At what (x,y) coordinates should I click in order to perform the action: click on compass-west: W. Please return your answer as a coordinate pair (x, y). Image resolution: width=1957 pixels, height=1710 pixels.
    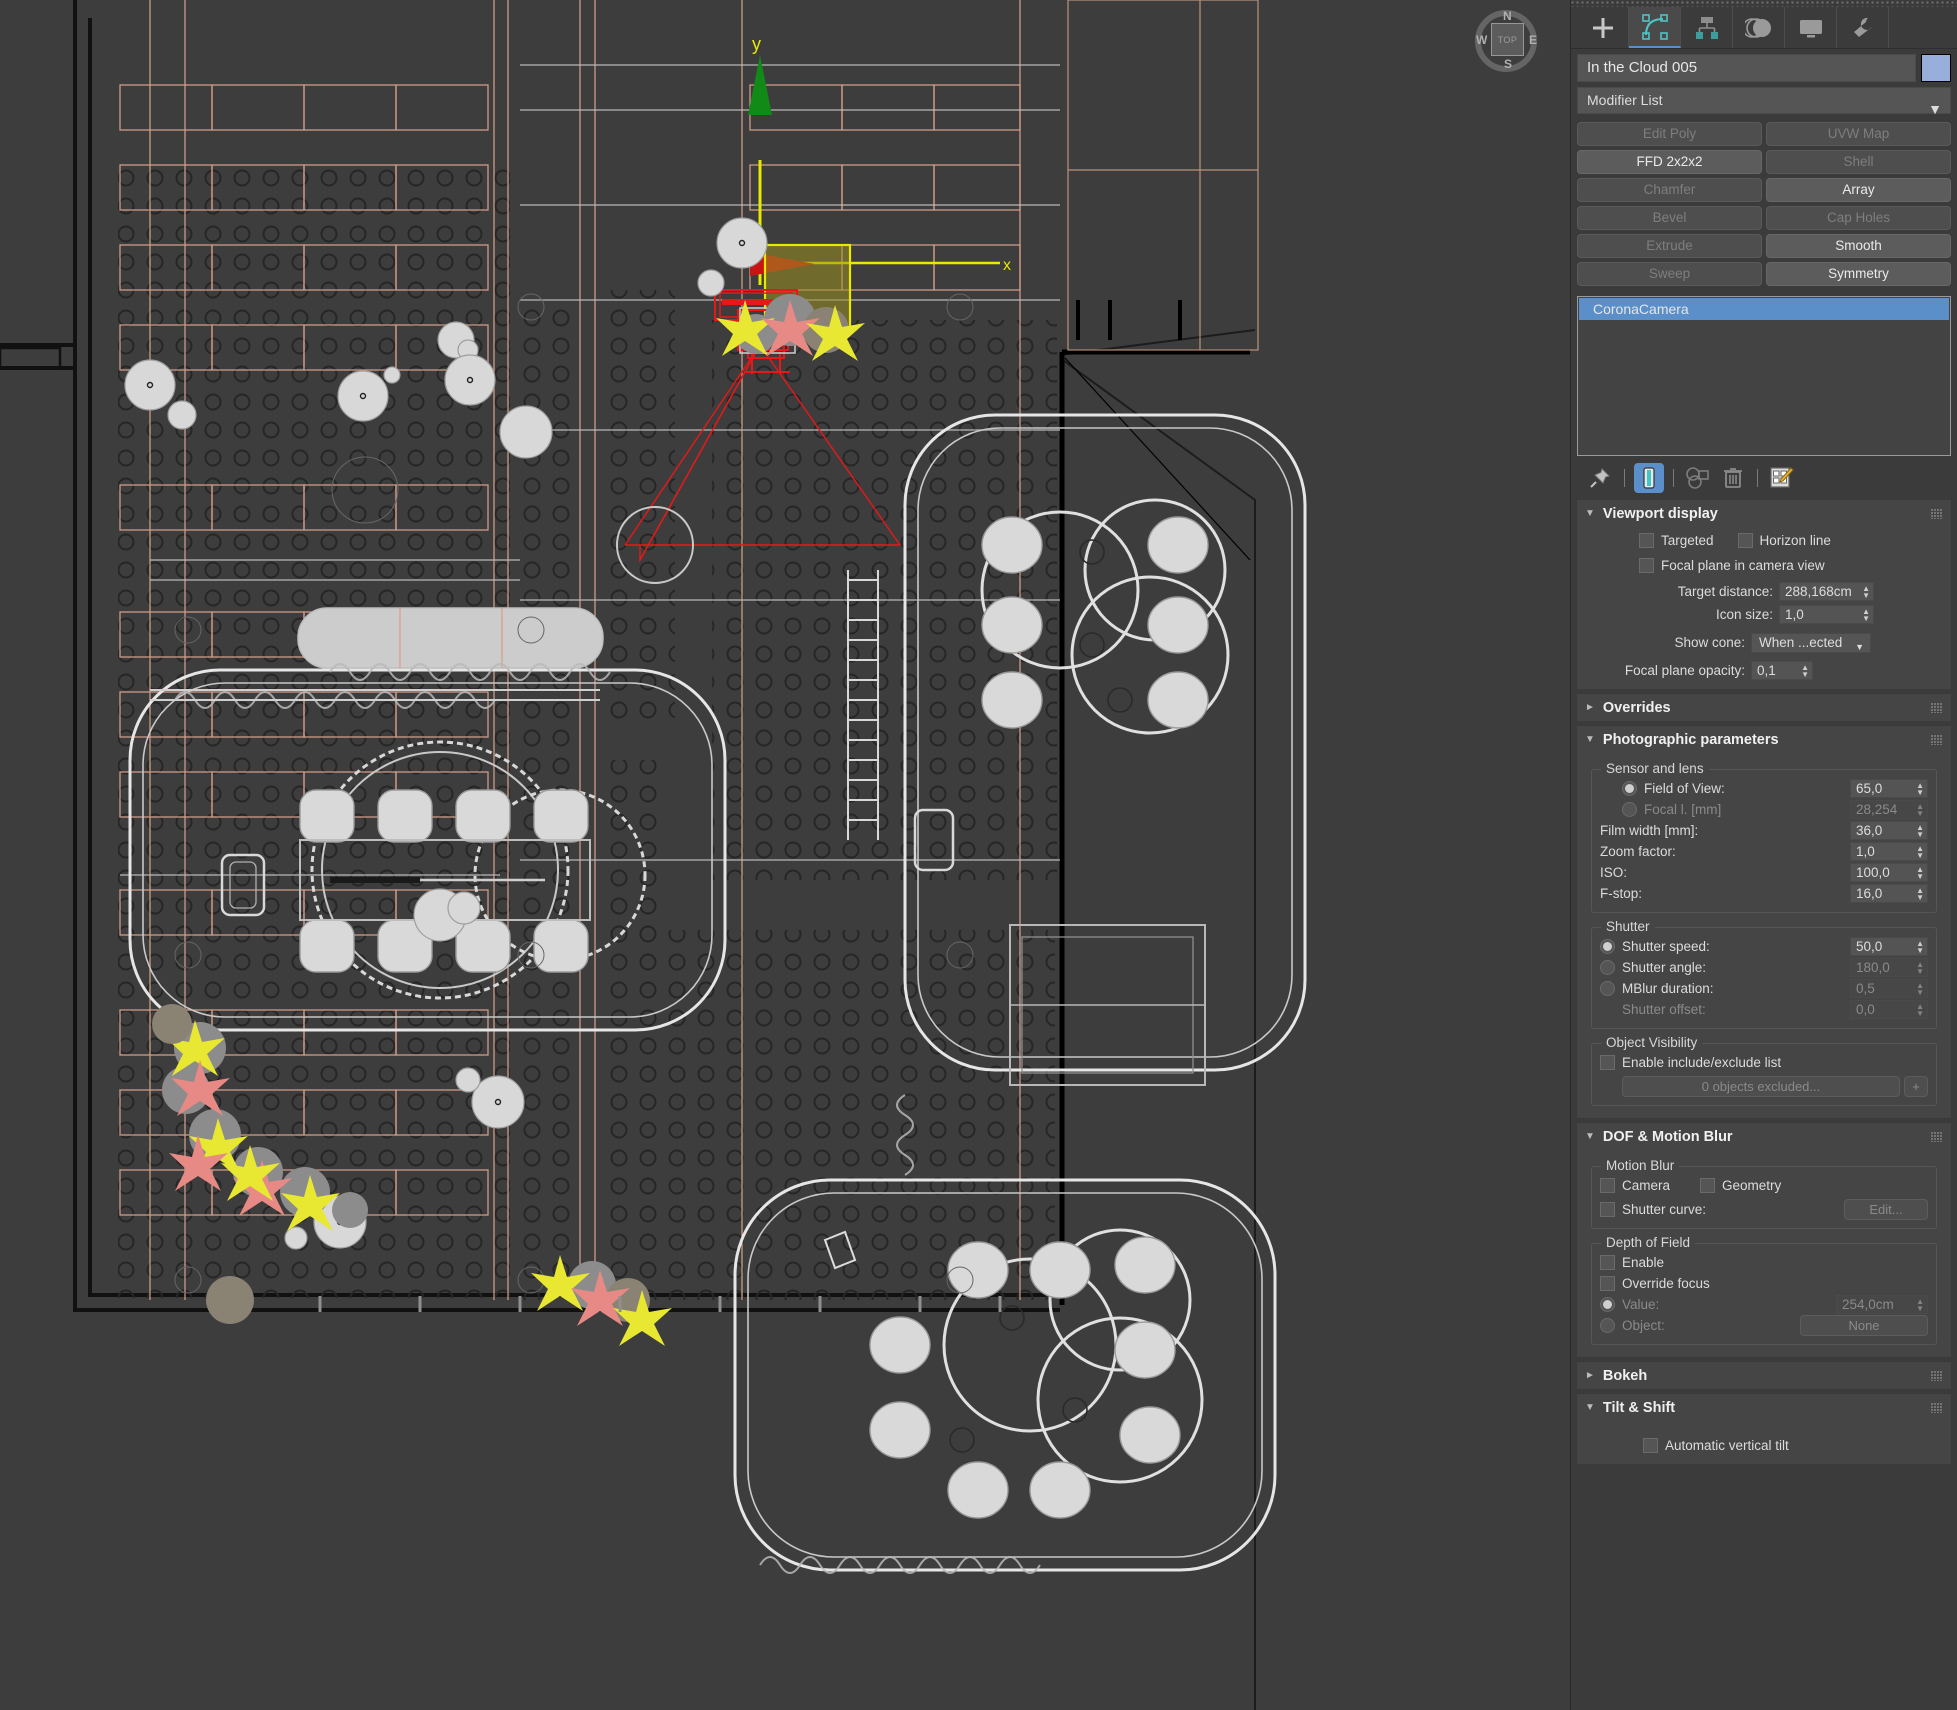
    Looking at the image, I should click on (1481, 40).